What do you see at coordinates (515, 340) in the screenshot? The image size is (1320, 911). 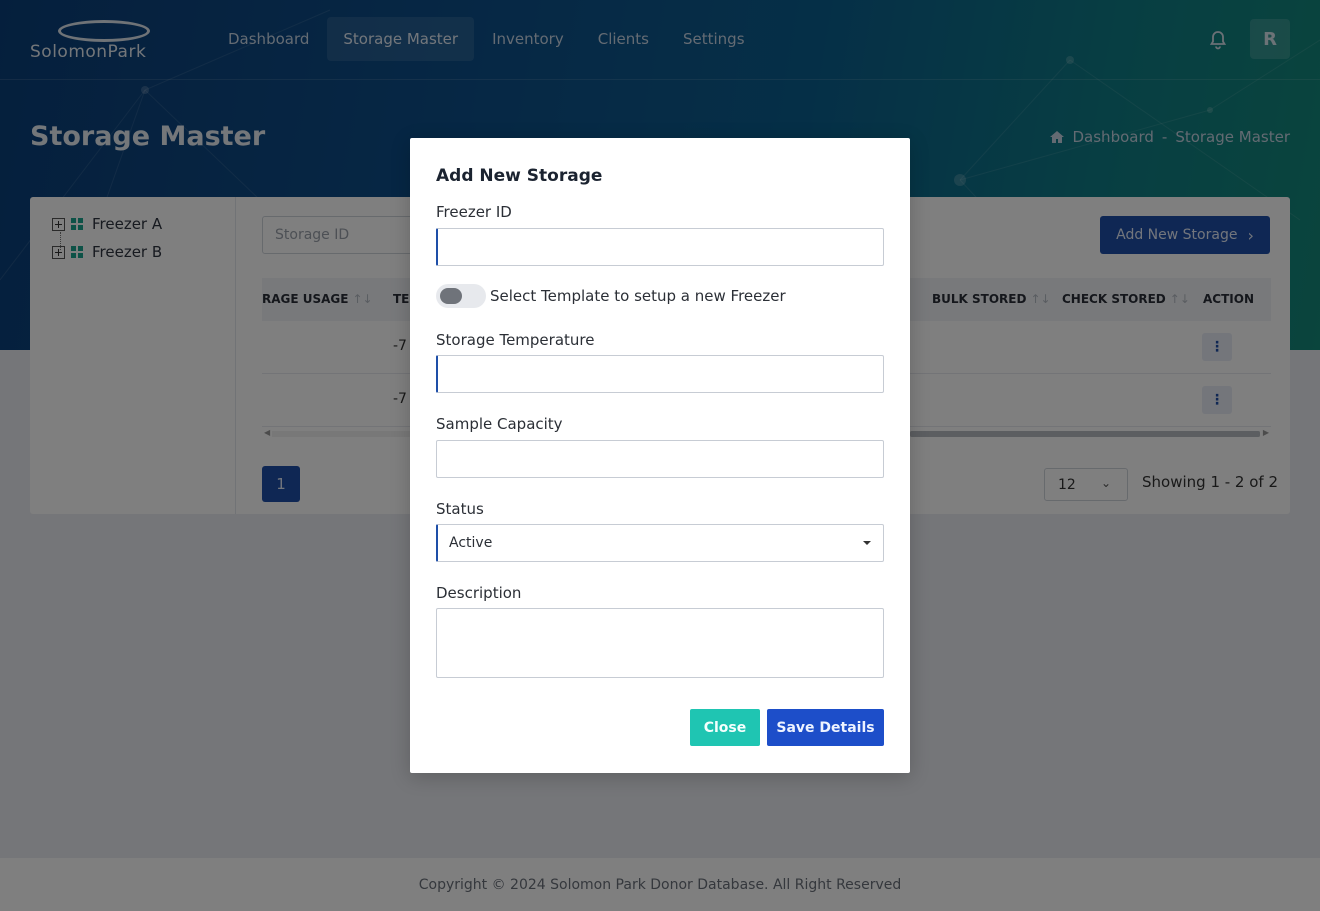 I see `storage-temperature-label: Storage Temperature` at bounding box center [515, 340].